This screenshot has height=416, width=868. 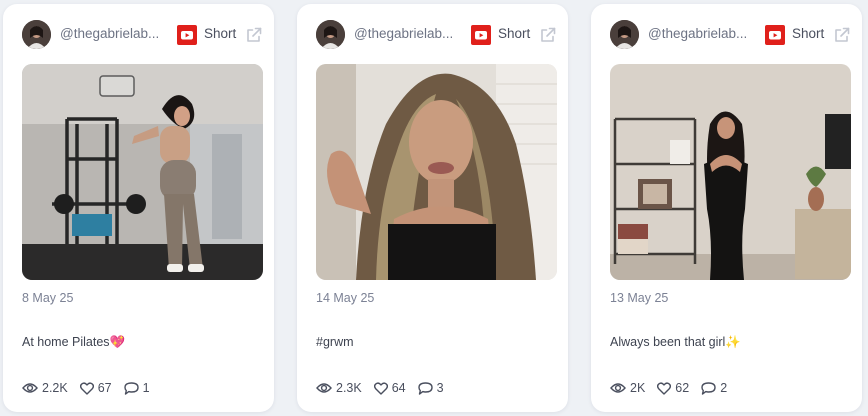 What do you see at coordinates (48, 298) in the screenshot?
I see `post-date: 8 May 25` at bounding box center [48, 298].